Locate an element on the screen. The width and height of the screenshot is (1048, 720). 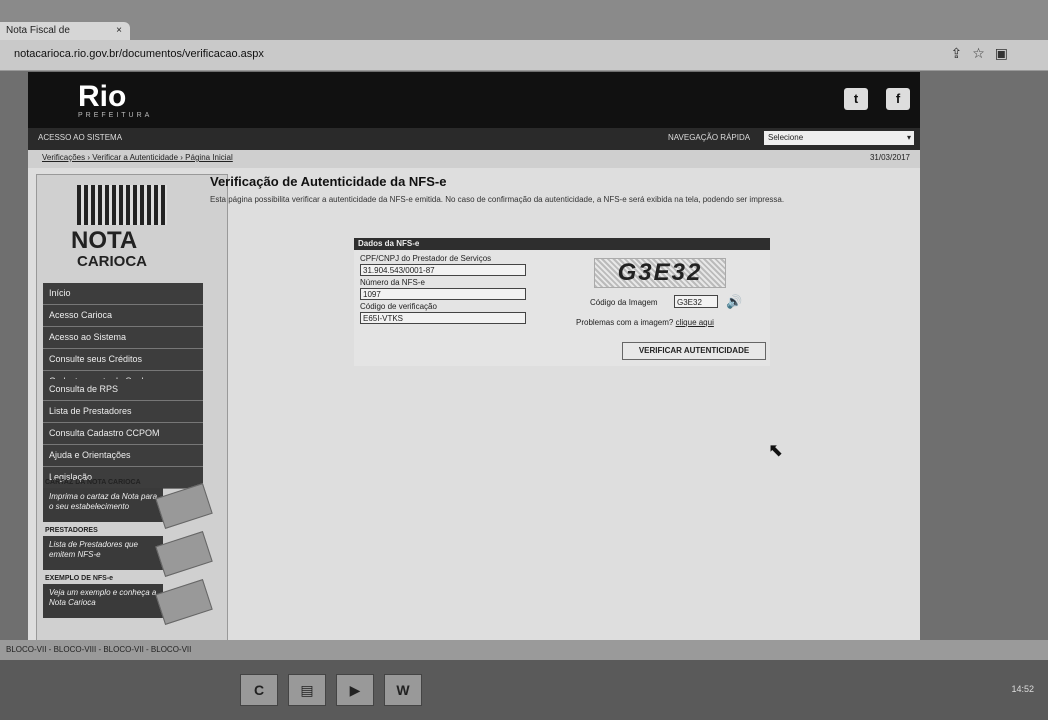
browser-toolbar-icons: ⇪☆▣ is located at coordinates (984, 53).